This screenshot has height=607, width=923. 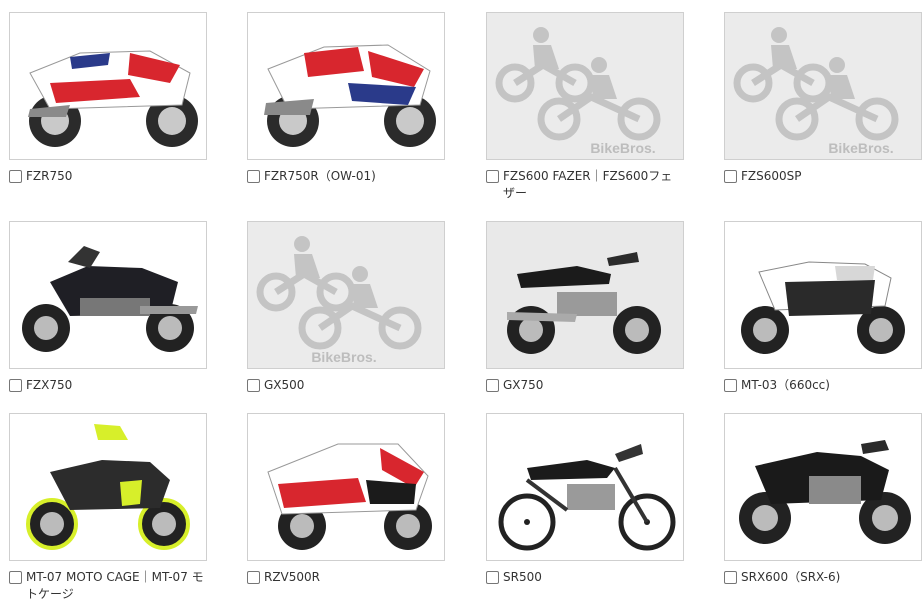 I want to click on bike-card: MT-03（660cc), so click(x=823, y=307).